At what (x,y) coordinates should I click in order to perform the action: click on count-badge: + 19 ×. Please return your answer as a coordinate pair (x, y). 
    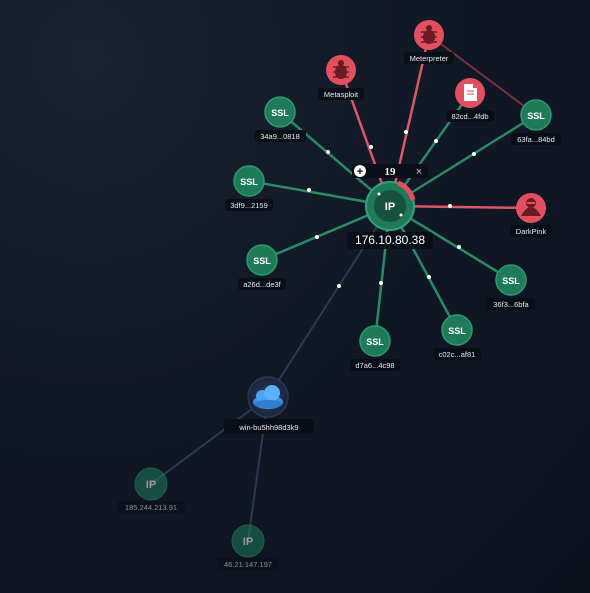
    Looking at the image, I should click on (390, 171).